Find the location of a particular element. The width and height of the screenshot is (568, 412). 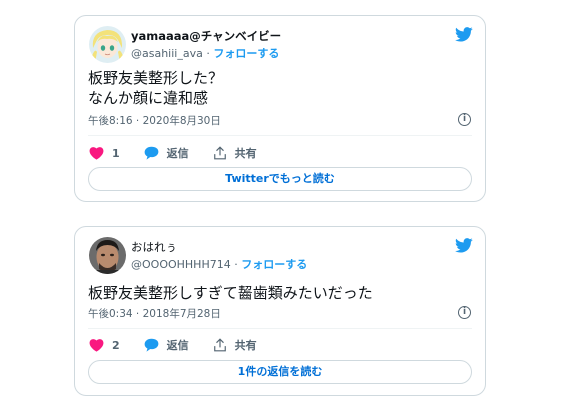

like-button: 1 is located at coordinates (104, 153).